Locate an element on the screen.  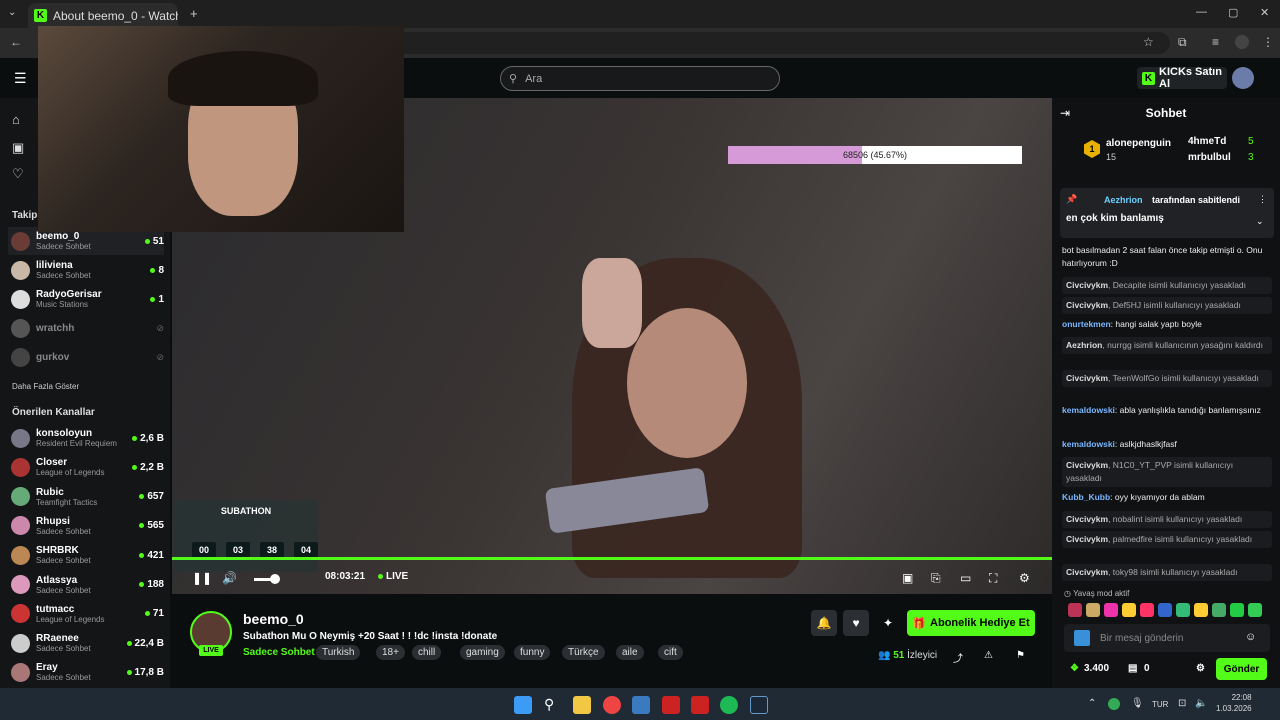
following-icon: ♡ is located at coordinates (19, 173).